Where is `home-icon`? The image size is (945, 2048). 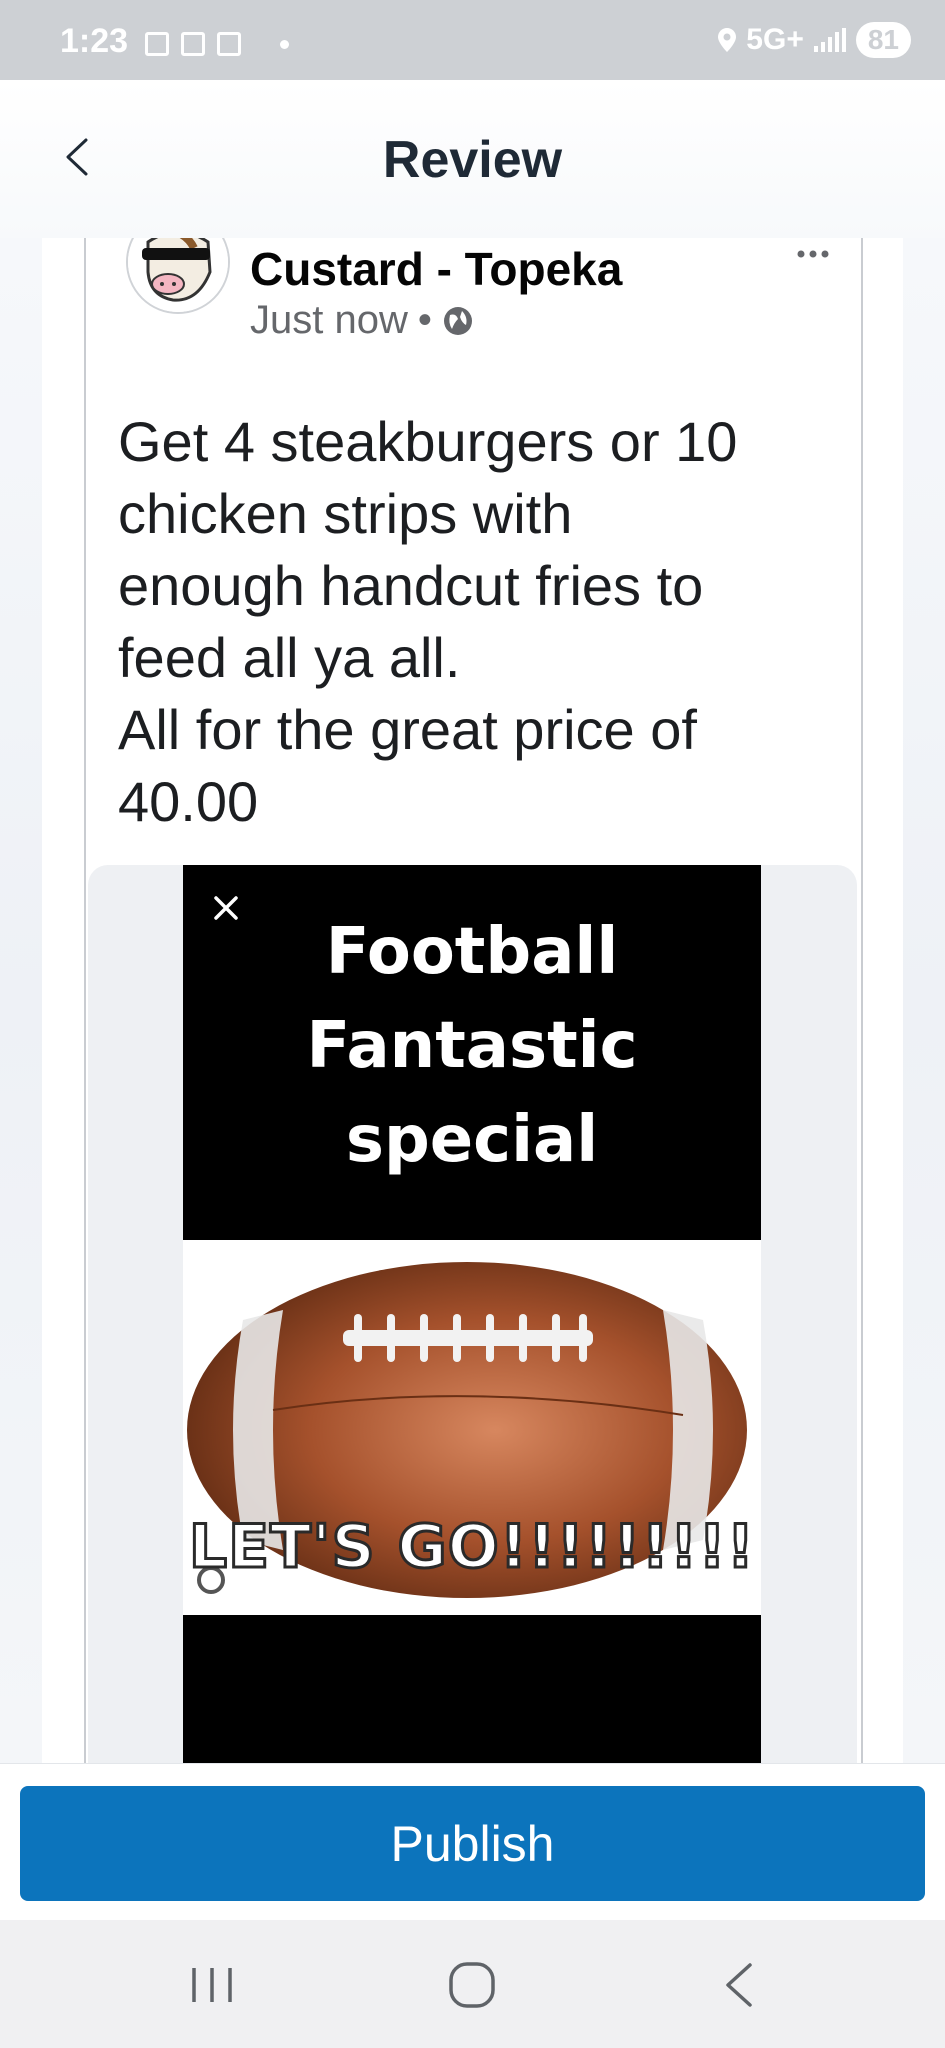 home-icon is located at coordinates (472, 1985).